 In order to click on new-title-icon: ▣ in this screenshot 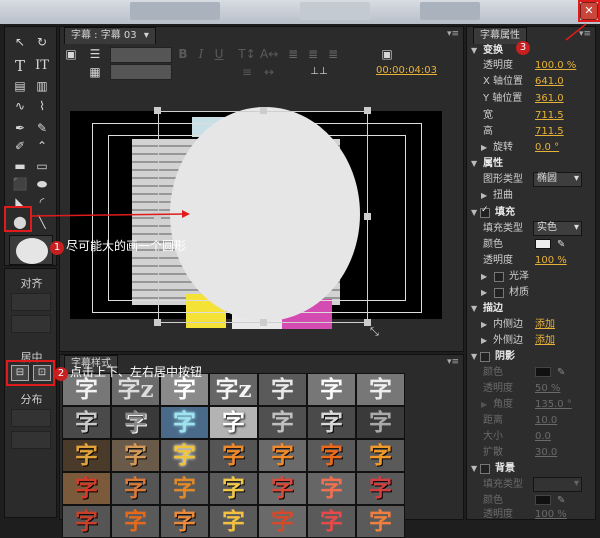, I will do `click(71, 54)`.